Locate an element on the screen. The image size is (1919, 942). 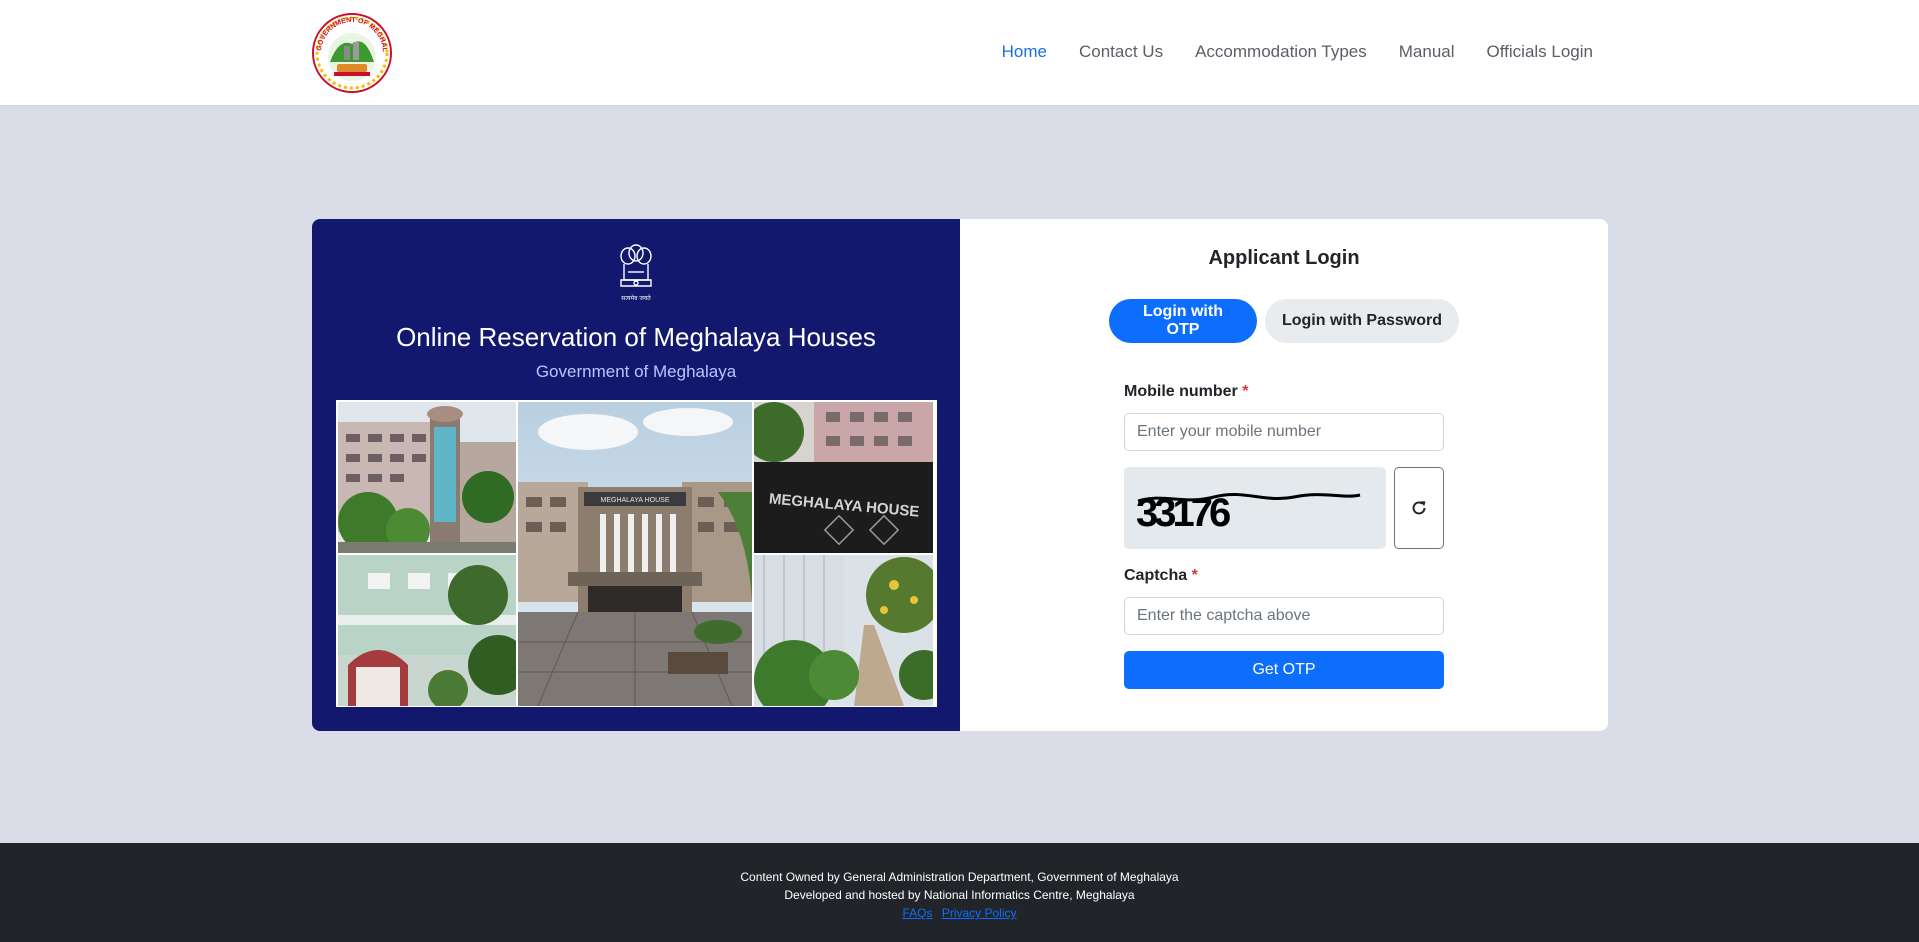
nav-manual: Manual is located at coordinates (1427, 52).